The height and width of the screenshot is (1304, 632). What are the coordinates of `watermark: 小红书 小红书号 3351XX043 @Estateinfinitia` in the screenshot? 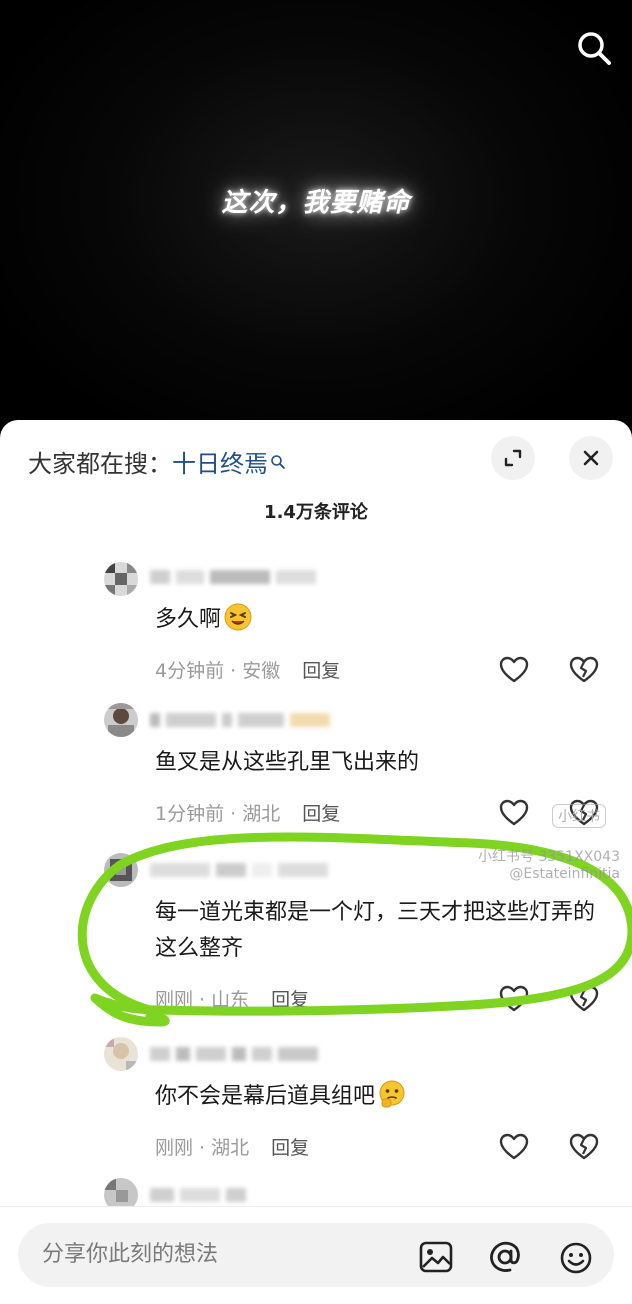 It's located at (549, 843).